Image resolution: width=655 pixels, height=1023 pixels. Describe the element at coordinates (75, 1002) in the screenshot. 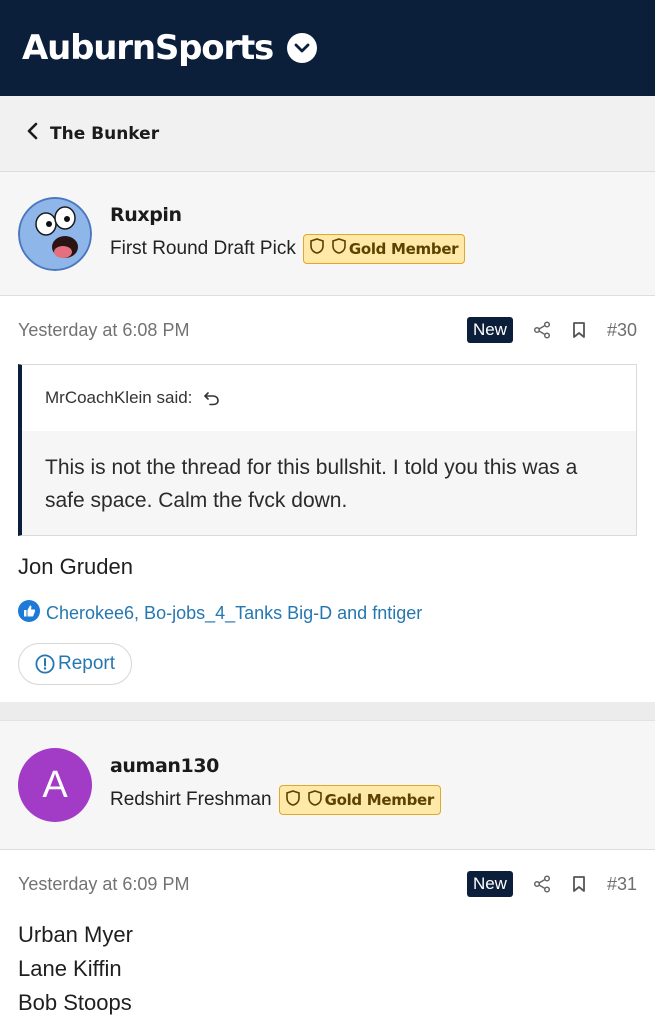

I see `post-line: Bob Stoops` at that location.